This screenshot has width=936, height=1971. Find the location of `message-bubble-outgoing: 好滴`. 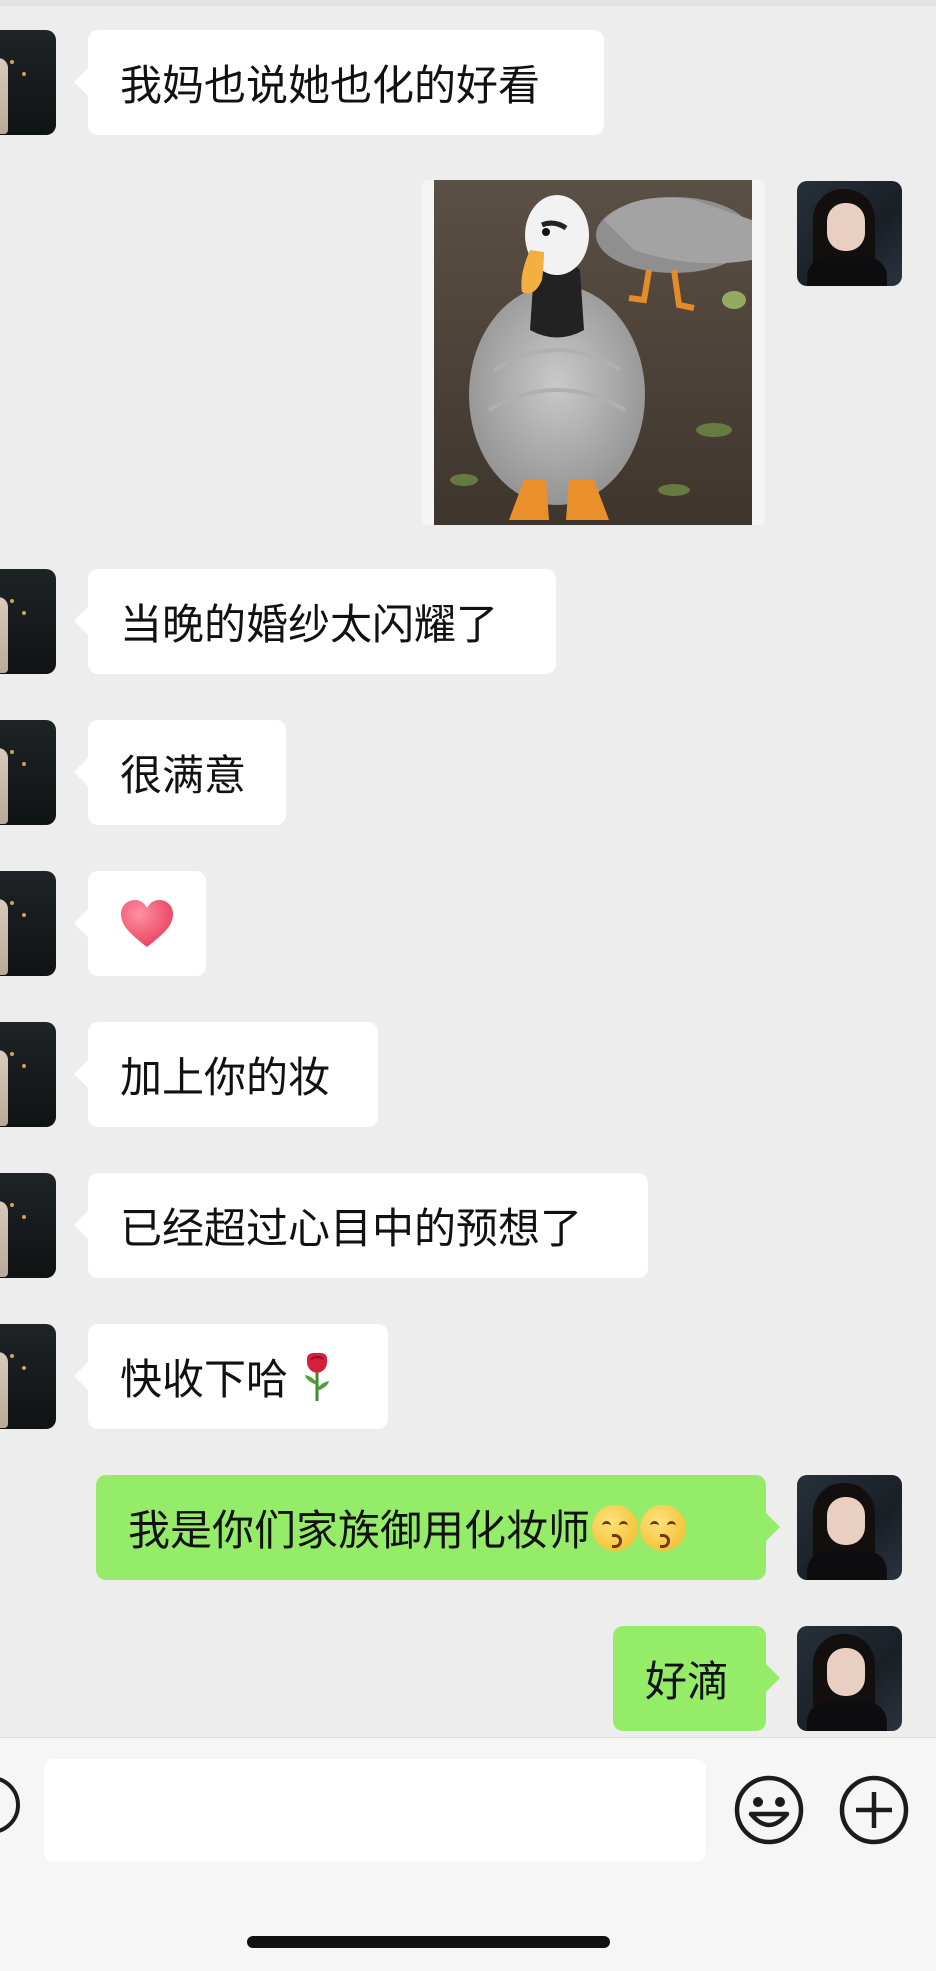

message-bubble-outgoing: 好滴 is located at coordinates (696, 1678).